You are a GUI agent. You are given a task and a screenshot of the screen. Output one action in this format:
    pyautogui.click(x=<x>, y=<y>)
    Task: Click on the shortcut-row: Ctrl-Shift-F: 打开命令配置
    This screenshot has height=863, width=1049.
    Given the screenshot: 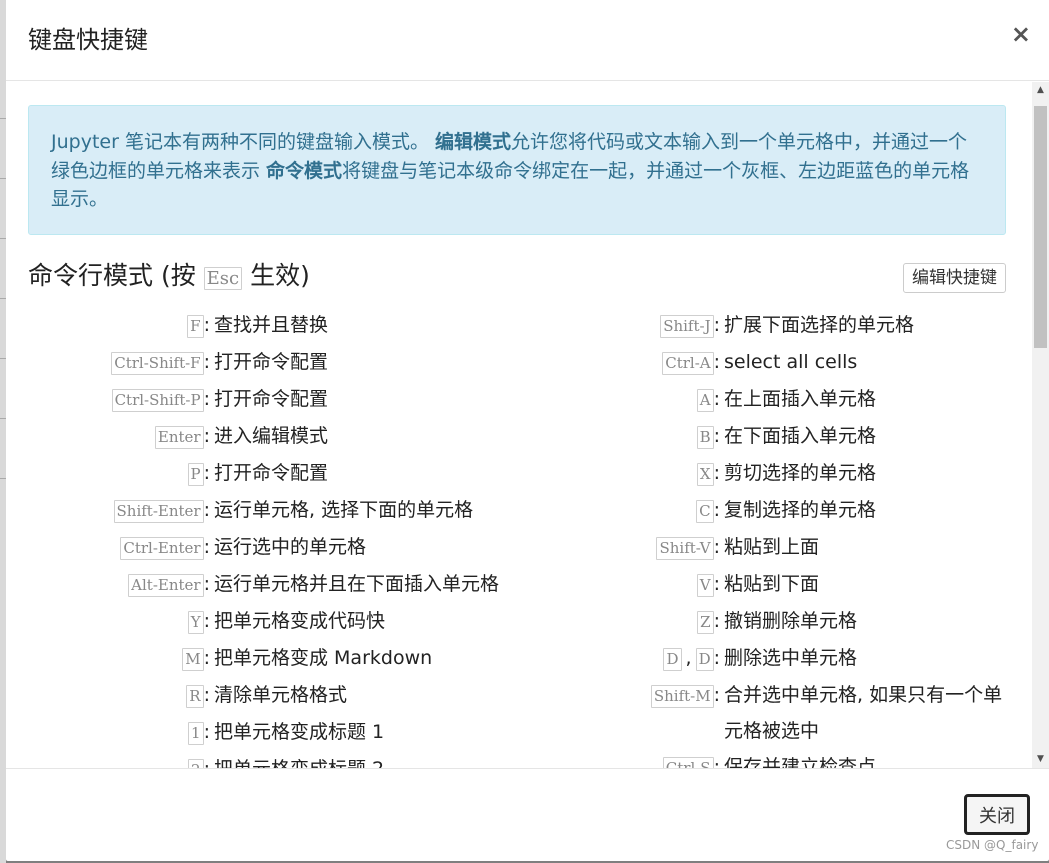 What is the action you would take?
    pyautogui.click(x=288, y=362)
    